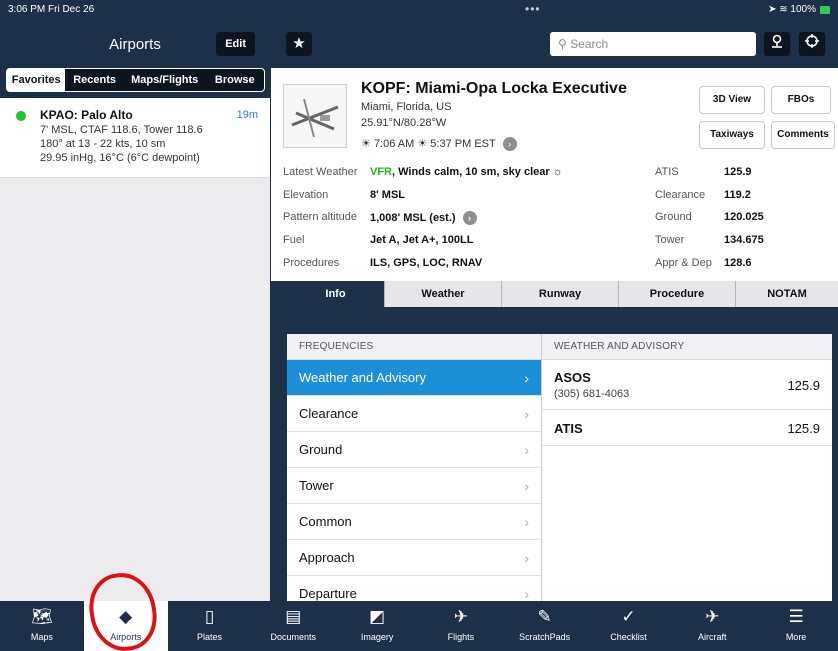  Describe the element at coordinates (591, 394) in the screenshot. I see `wx-phone: (305) 681-4063` at that location.